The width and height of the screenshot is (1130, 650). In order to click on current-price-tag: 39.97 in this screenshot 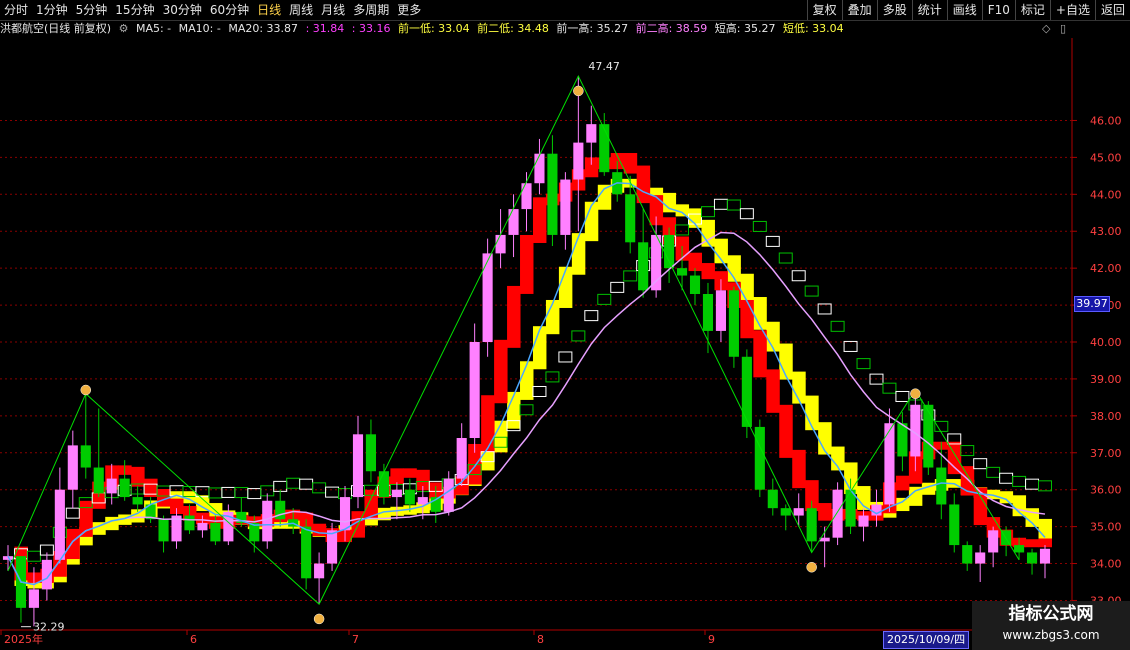, I will do `click(1092, 304)`.